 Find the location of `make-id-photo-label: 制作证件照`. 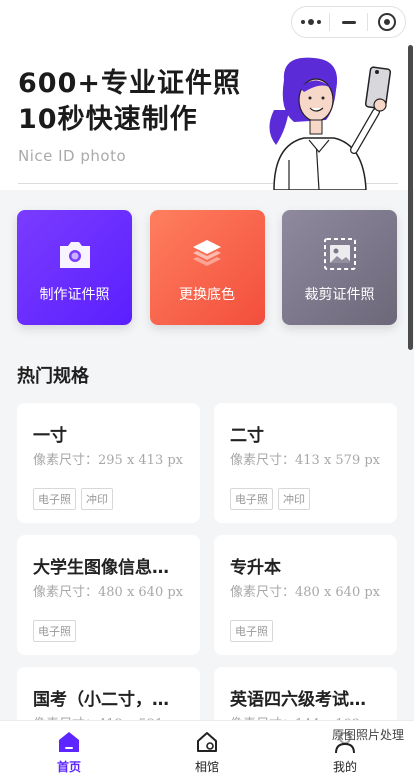

make-id-photo-label: 制作证件照 is located at coordinates (74, 295).